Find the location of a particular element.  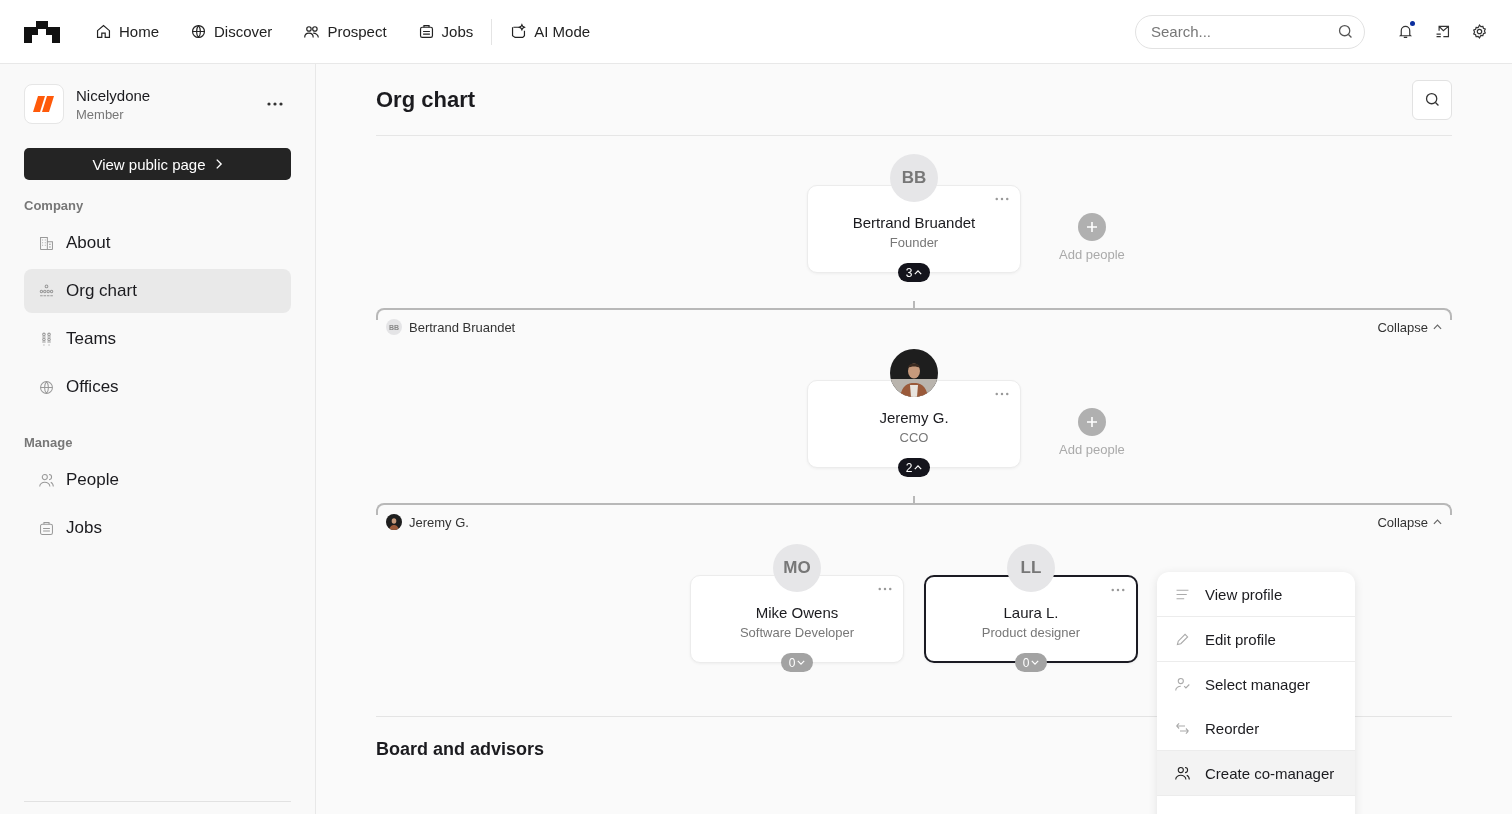

page-title: Org chart is located at coordinates (426, 99).